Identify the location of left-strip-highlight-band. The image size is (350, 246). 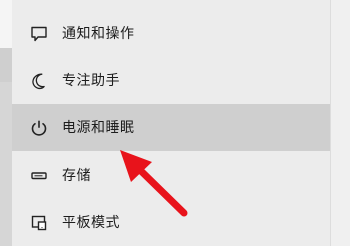
(6, 65).